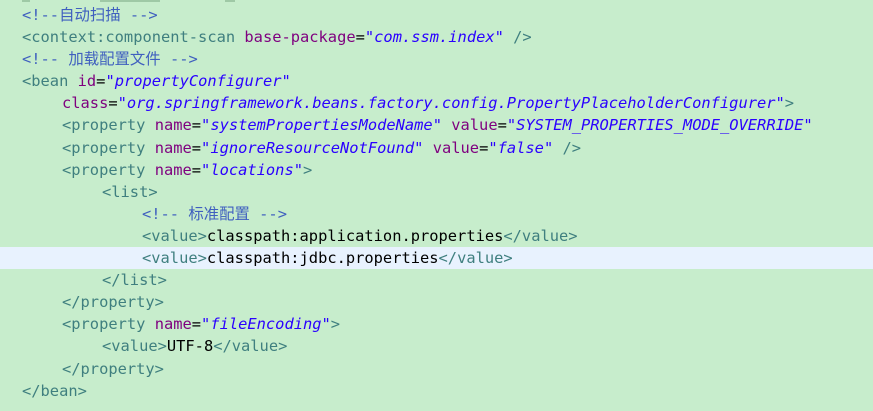  What do you see at coordinates (436, 59) in the screenshot?
I see `code-line: <!-- 加载配置文件 -->` at bounding box center [436, 59].